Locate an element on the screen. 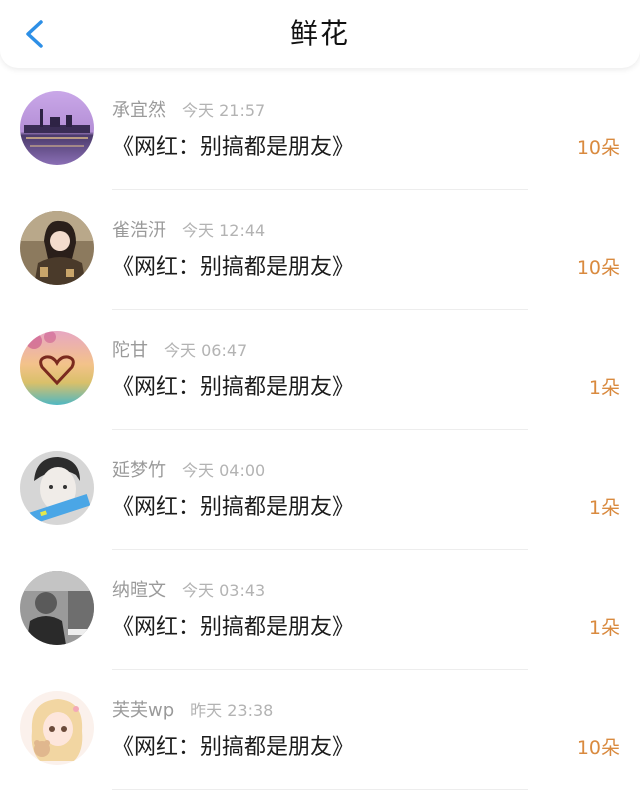  sender-info: 纳暄文 今天 03:43 is located at coordinates (188, 591).